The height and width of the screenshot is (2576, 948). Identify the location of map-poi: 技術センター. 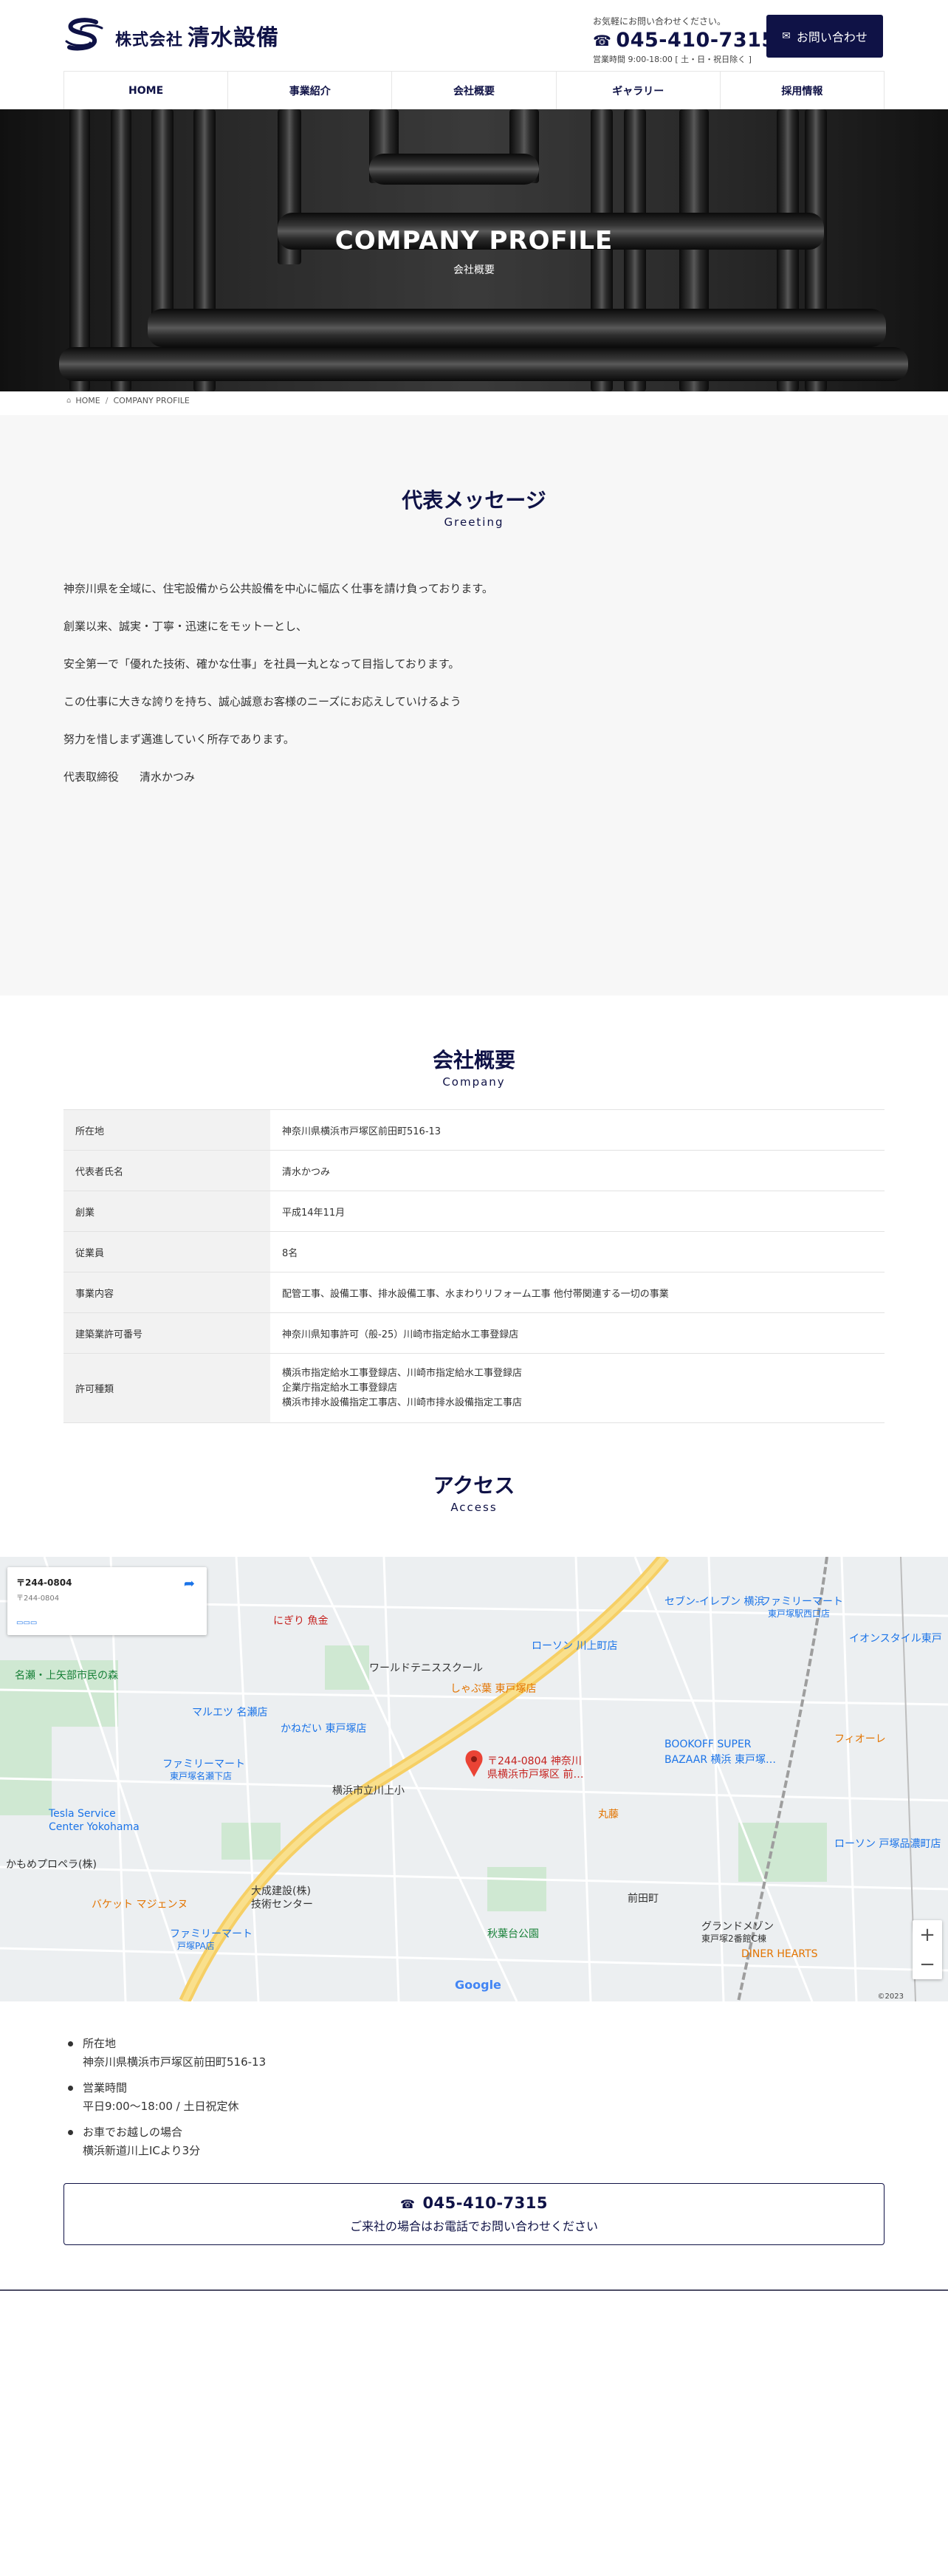
(282, 1905).